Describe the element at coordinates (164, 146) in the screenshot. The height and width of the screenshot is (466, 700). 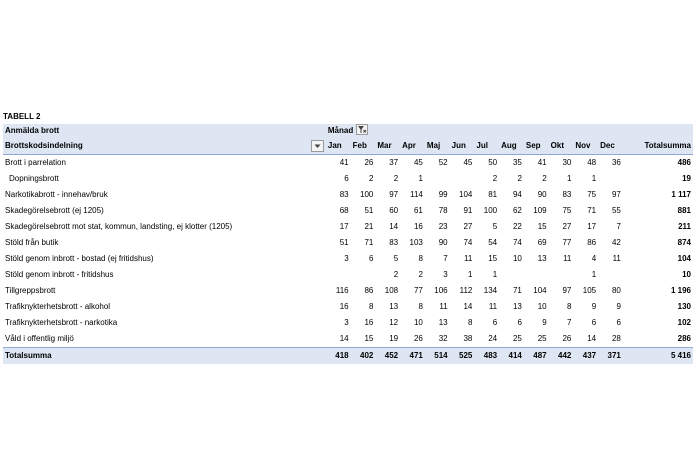
I see `row-field-header: Brottskodsindelning` at that location.